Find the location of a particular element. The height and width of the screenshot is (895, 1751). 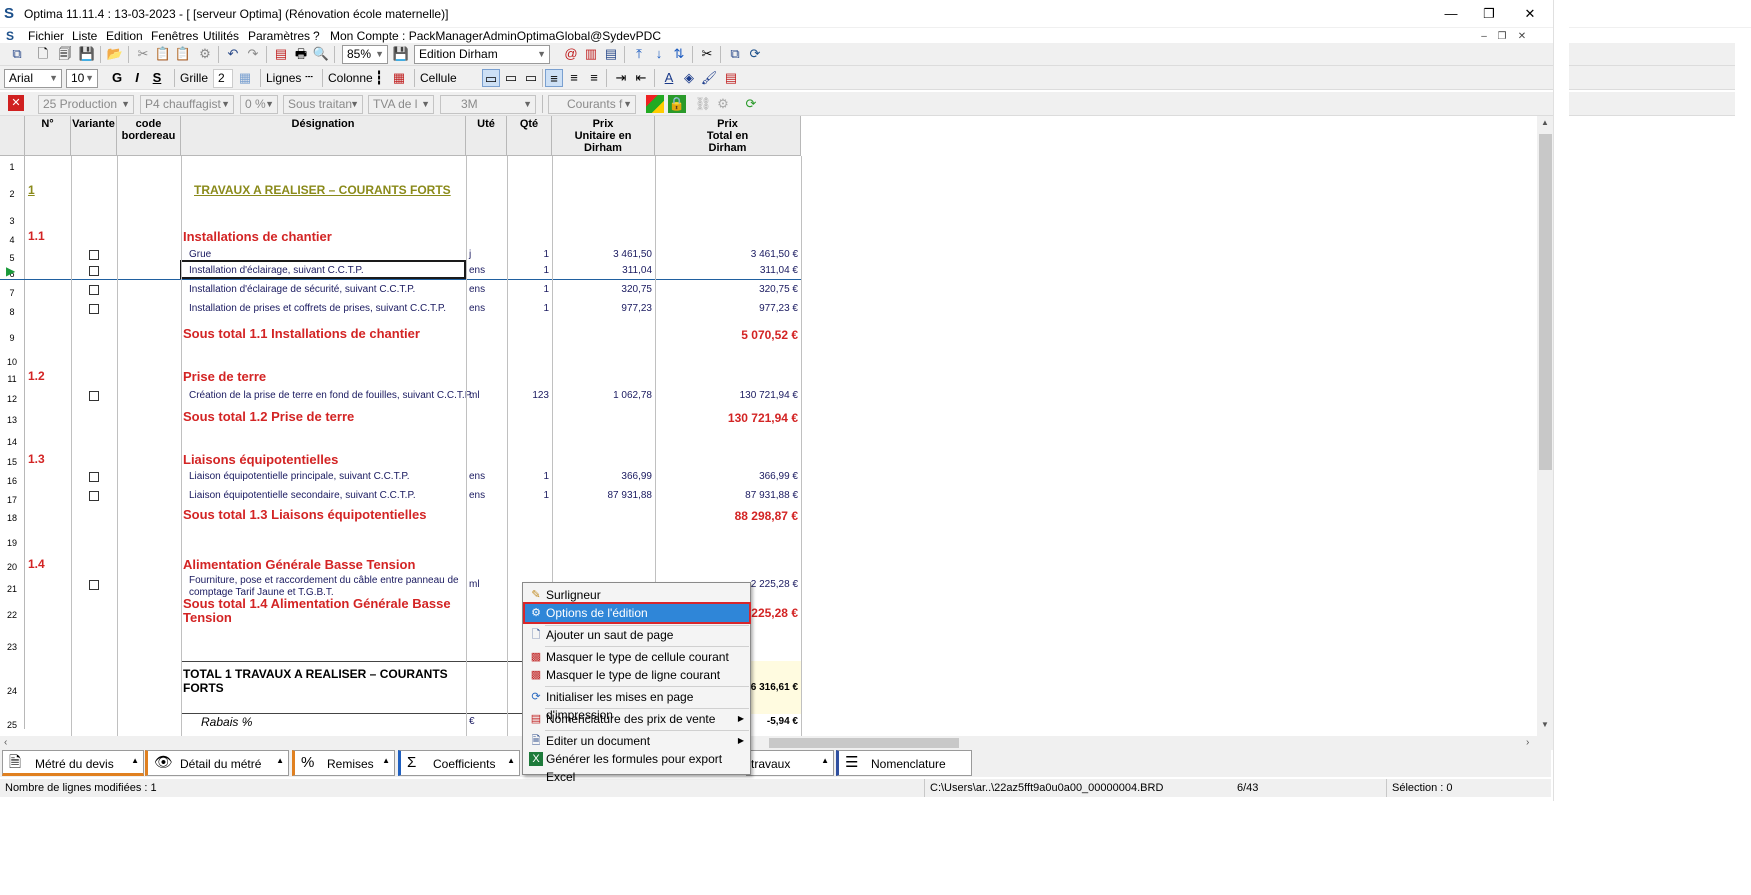

unit-price-cell: 3 461,50 is located at coordinates (602, 254).